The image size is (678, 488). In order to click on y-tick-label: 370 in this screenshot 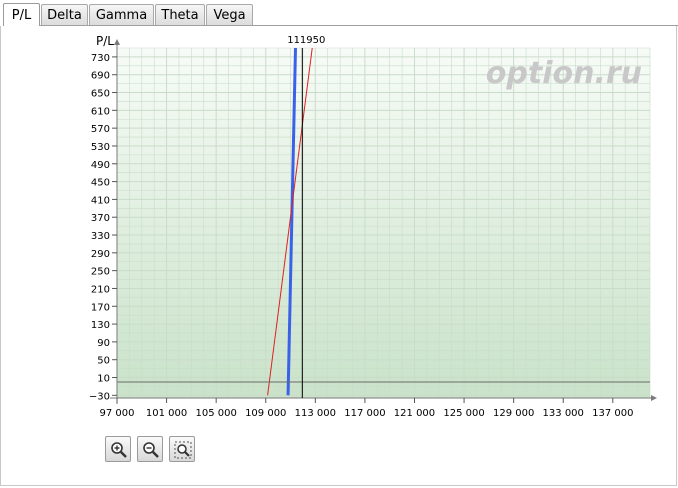, I will do `click(100, 218)`.